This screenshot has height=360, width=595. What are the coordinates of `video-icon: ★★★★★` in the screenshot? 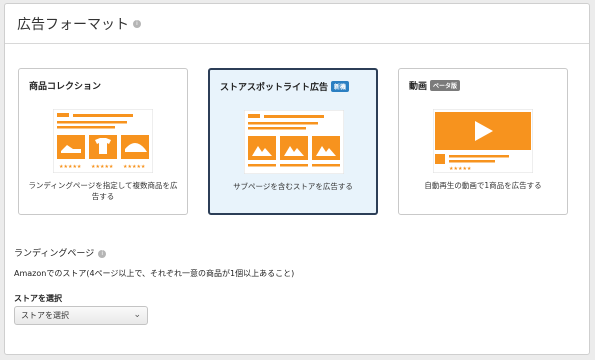 It's located at (483, 141).